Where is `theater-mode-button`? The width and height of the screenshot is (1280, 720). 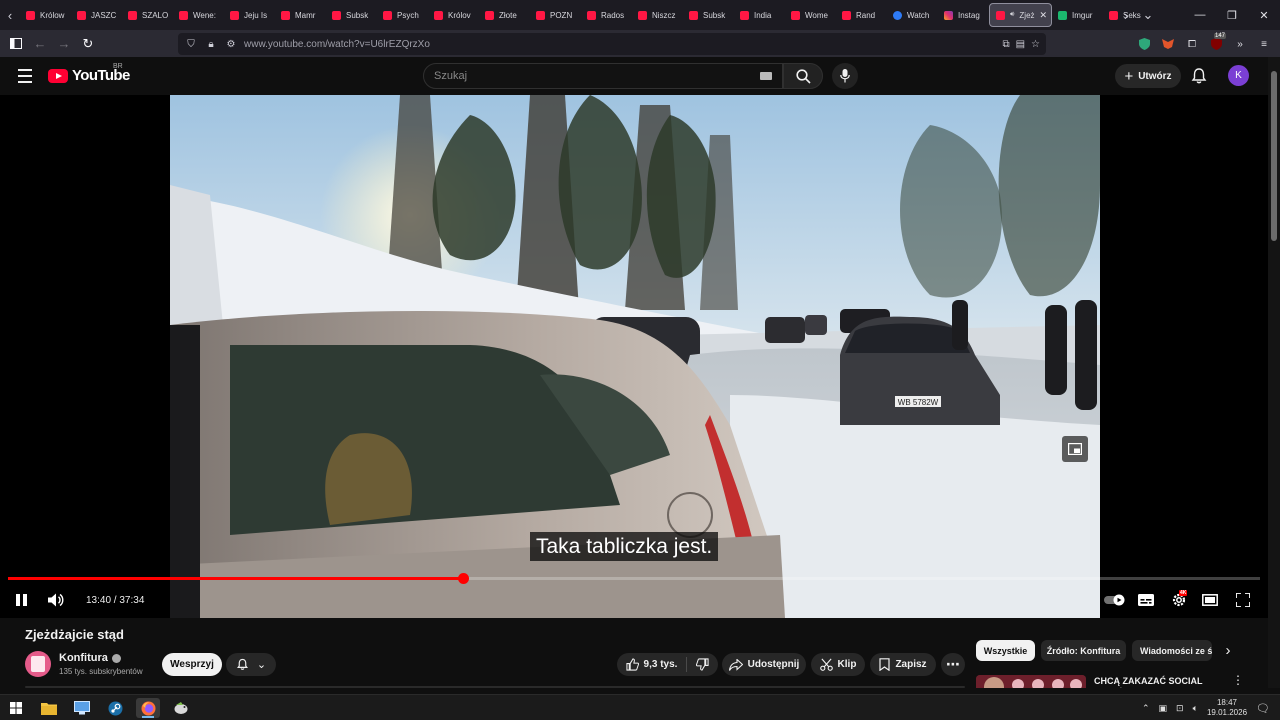 theater-mode-button is located at coordinates (1210, 600).